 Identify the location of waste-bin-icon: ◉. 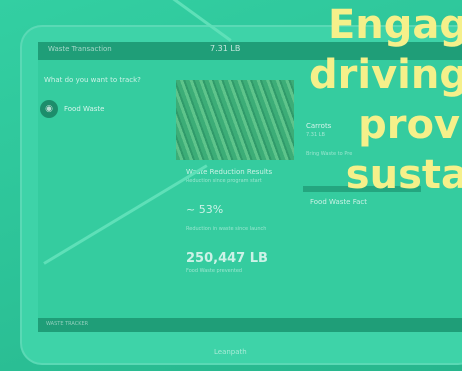
(49, 109).